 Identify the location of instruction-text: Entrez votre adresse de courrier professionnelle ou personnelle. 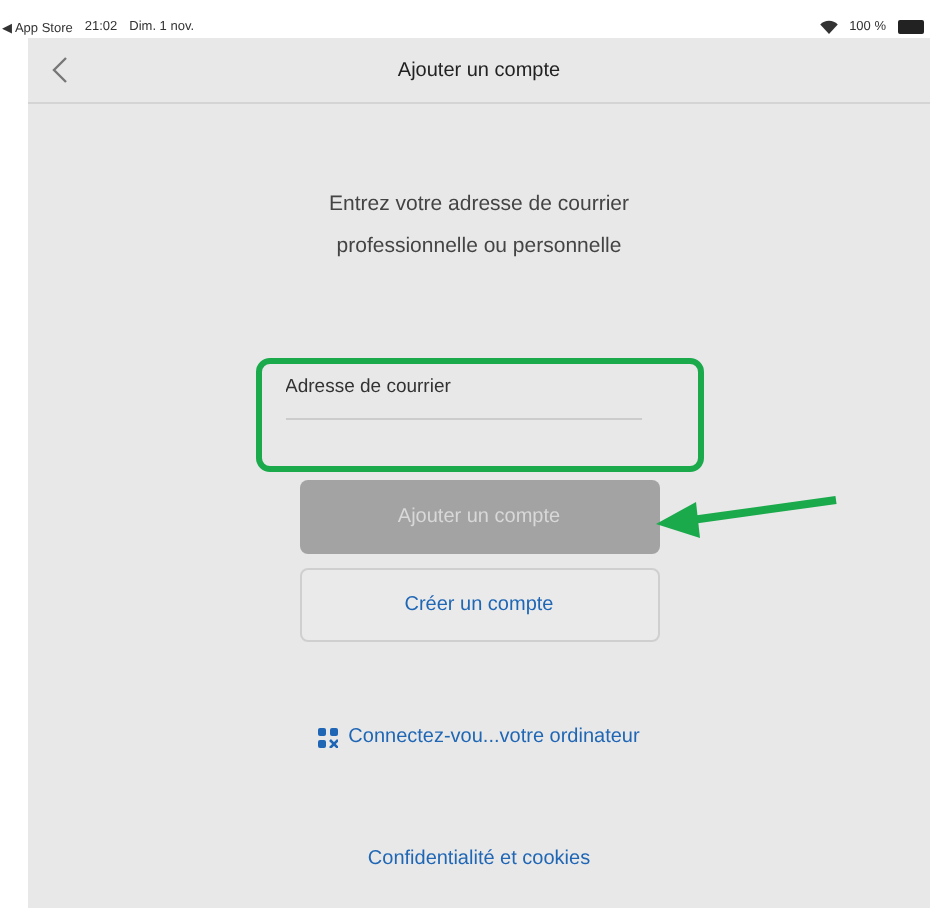
(479, 226).